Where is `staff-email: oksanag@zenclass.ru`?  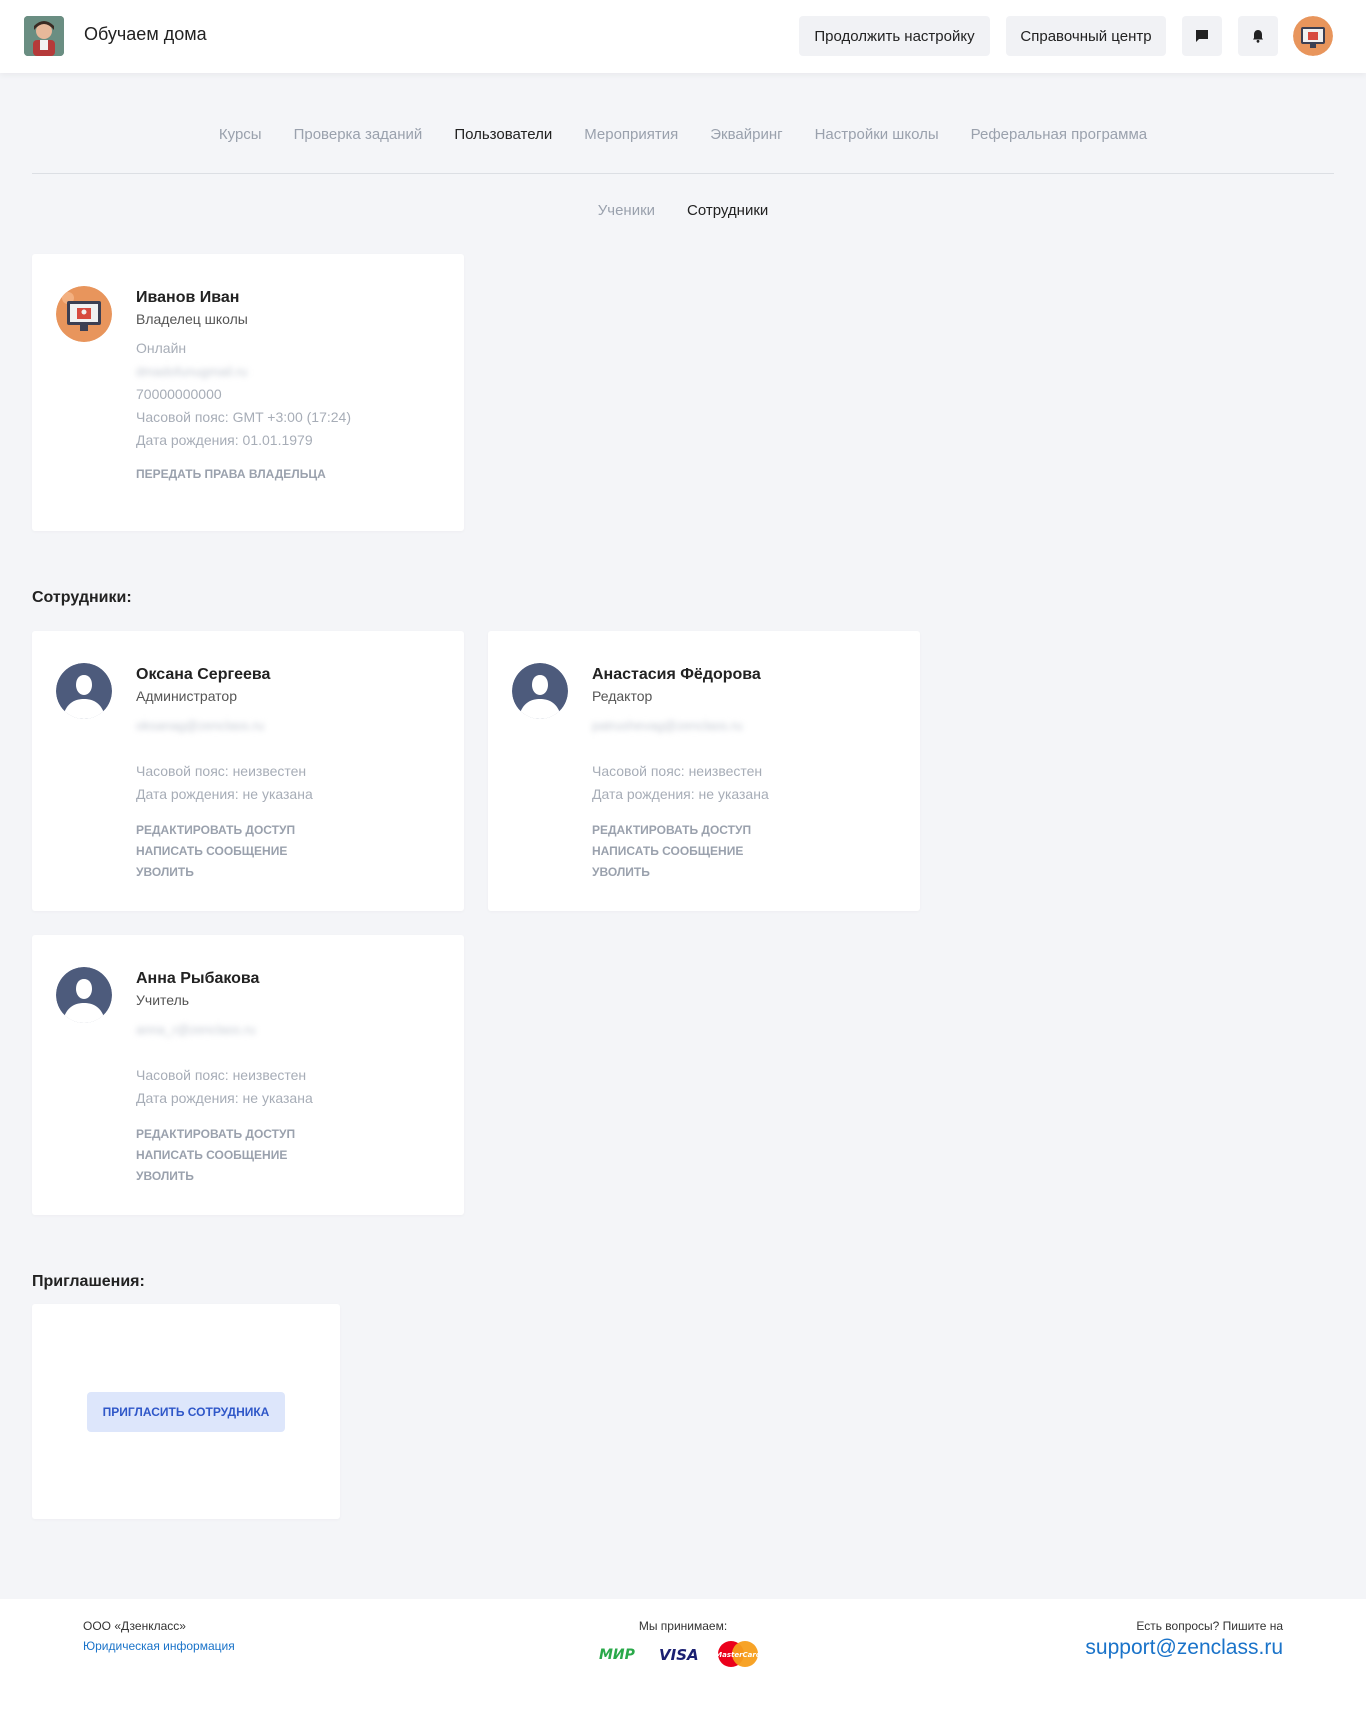
staff-email: oksanag@zenclass.ru is located at coordinates (200, 725).